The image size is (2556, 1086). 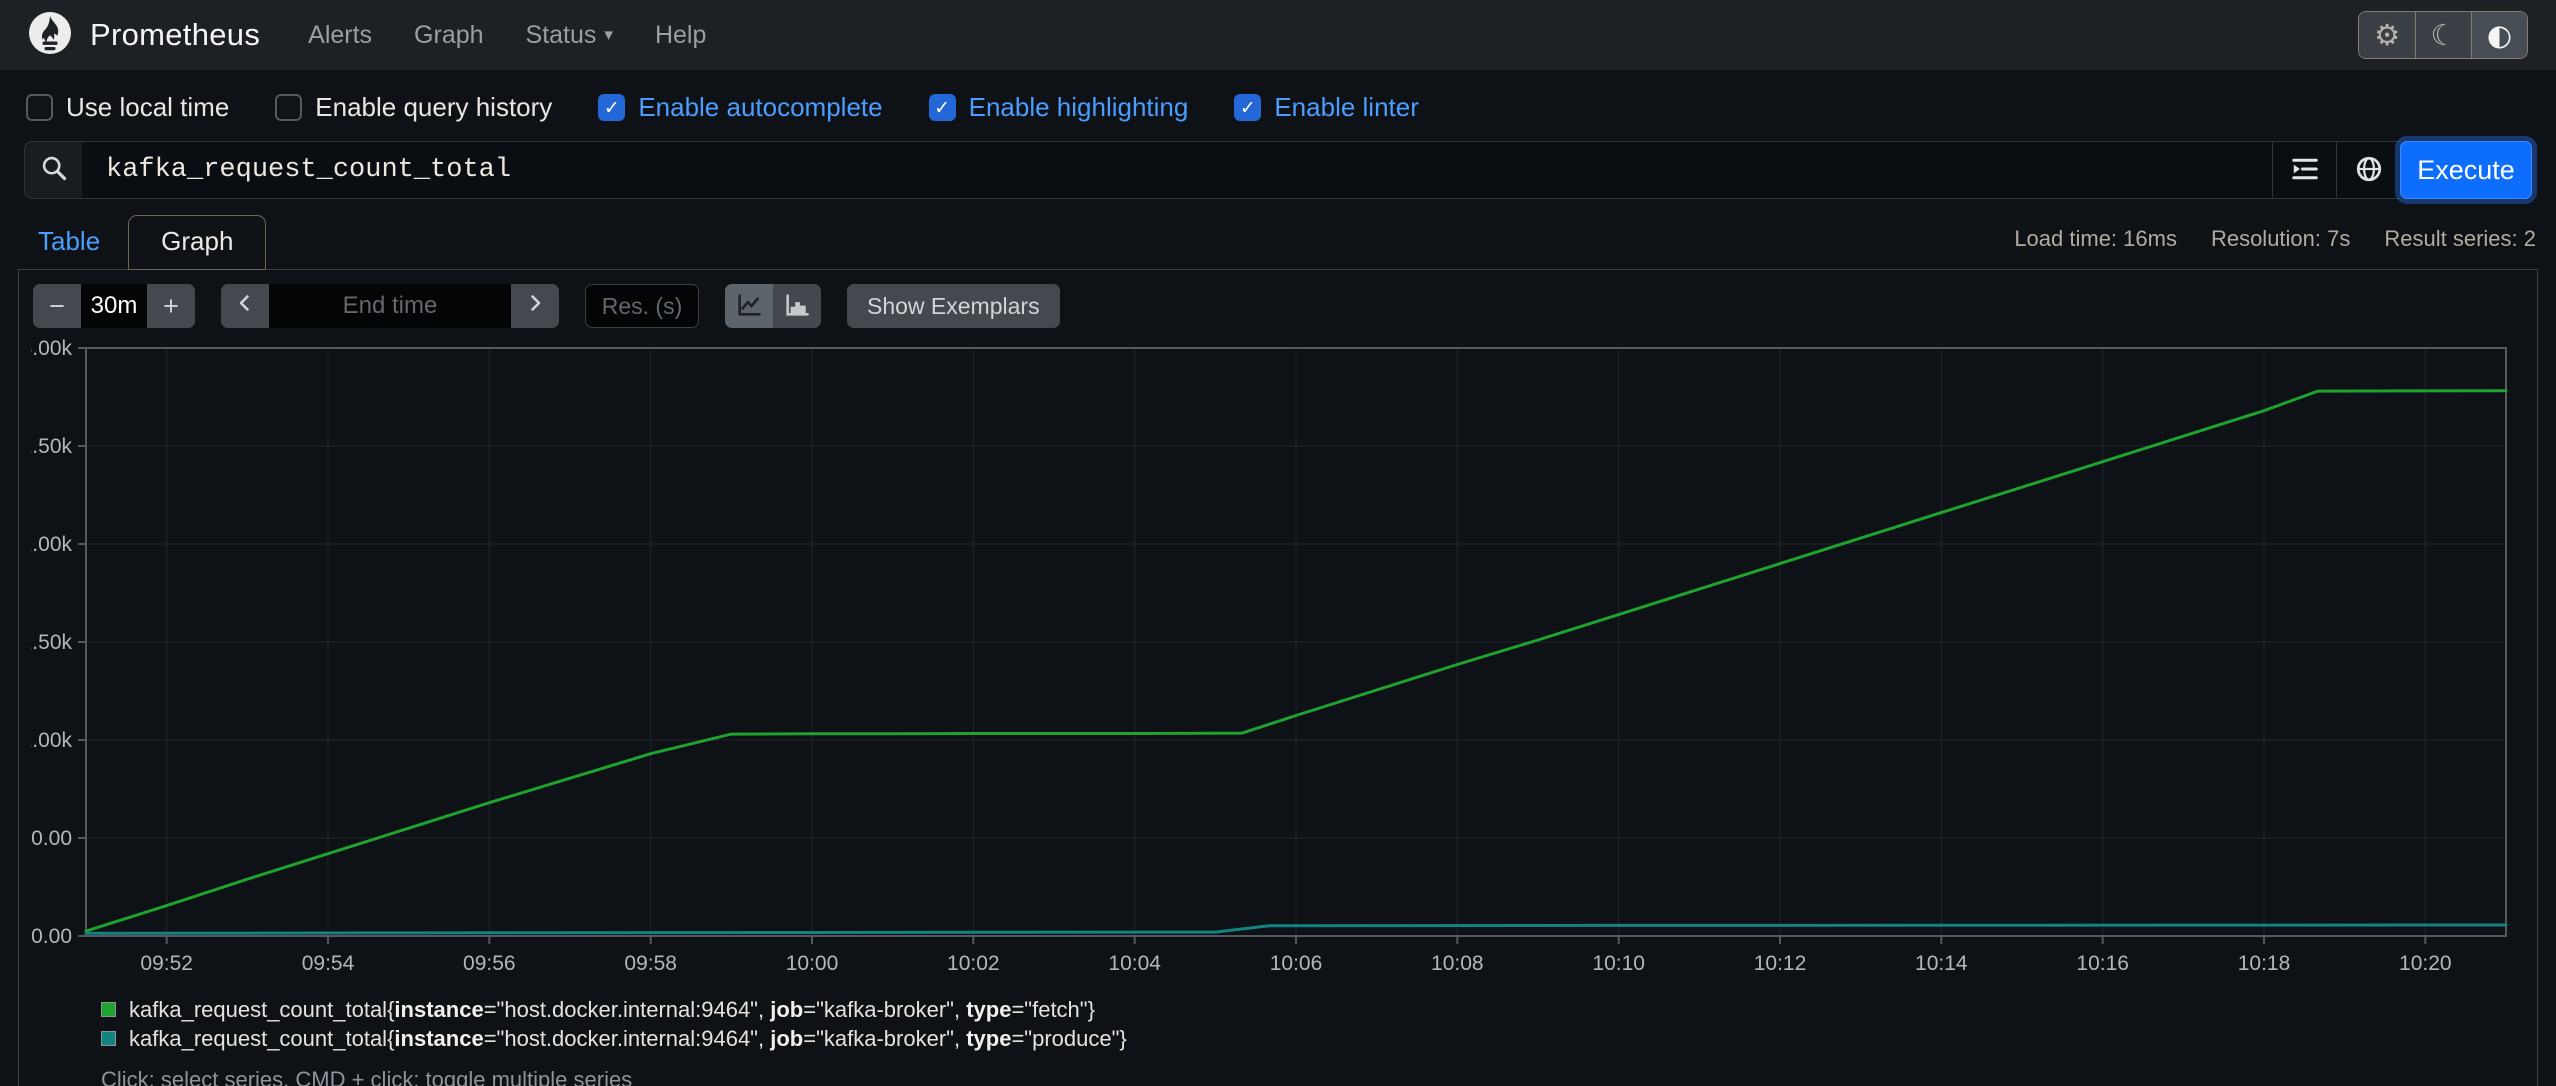 I want to click on range-increase-button: +, so click(x=171, y=306).